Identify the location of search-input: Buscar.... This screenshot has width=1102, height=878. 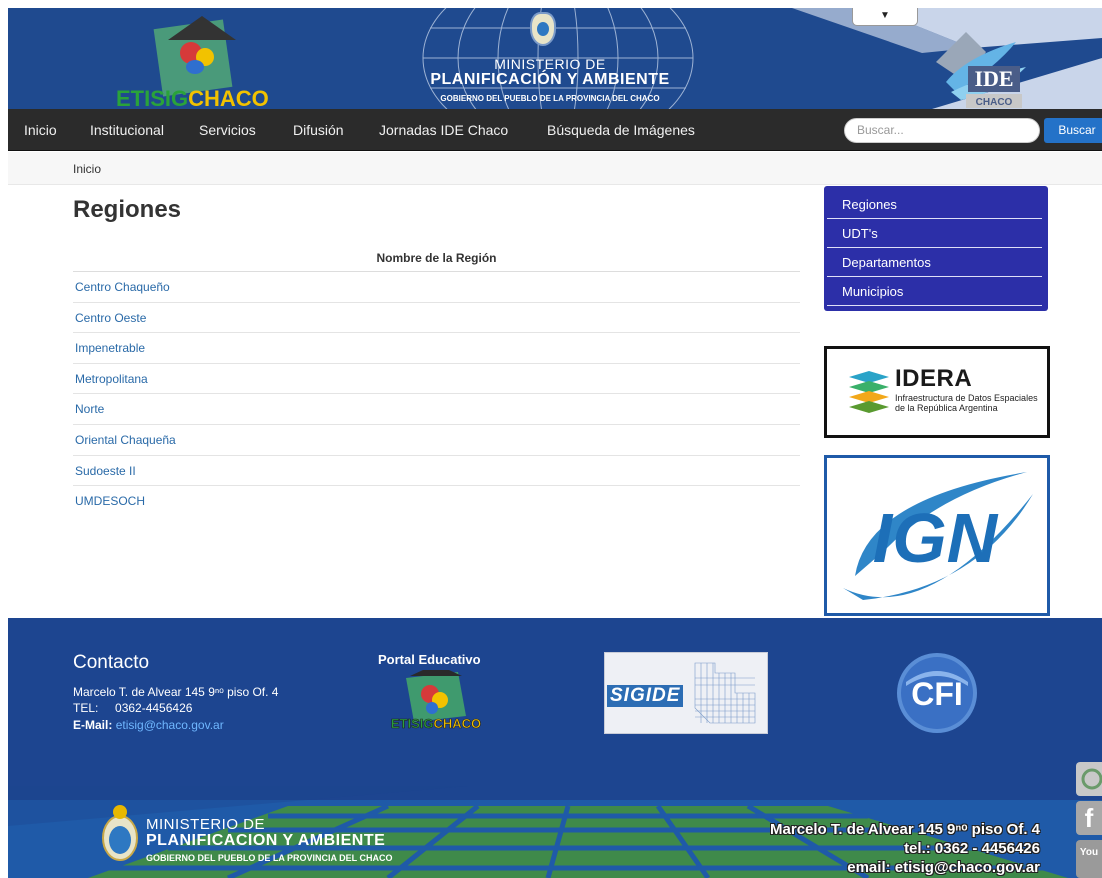
(942, 130).